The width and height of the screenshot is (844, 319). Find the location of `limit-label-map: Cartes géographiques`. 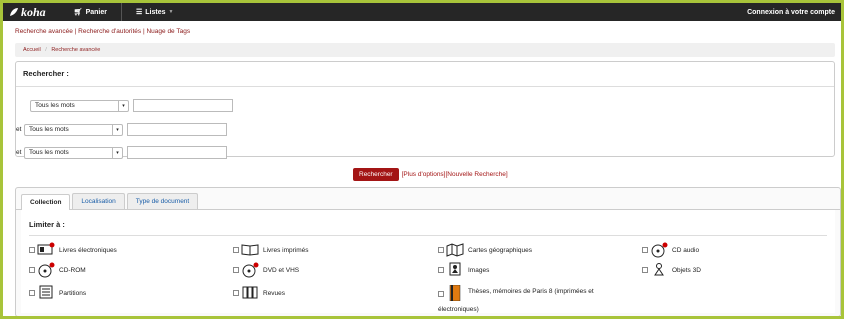

limit-label-map: Cartes géographiques is located at coordinates (500, 250).